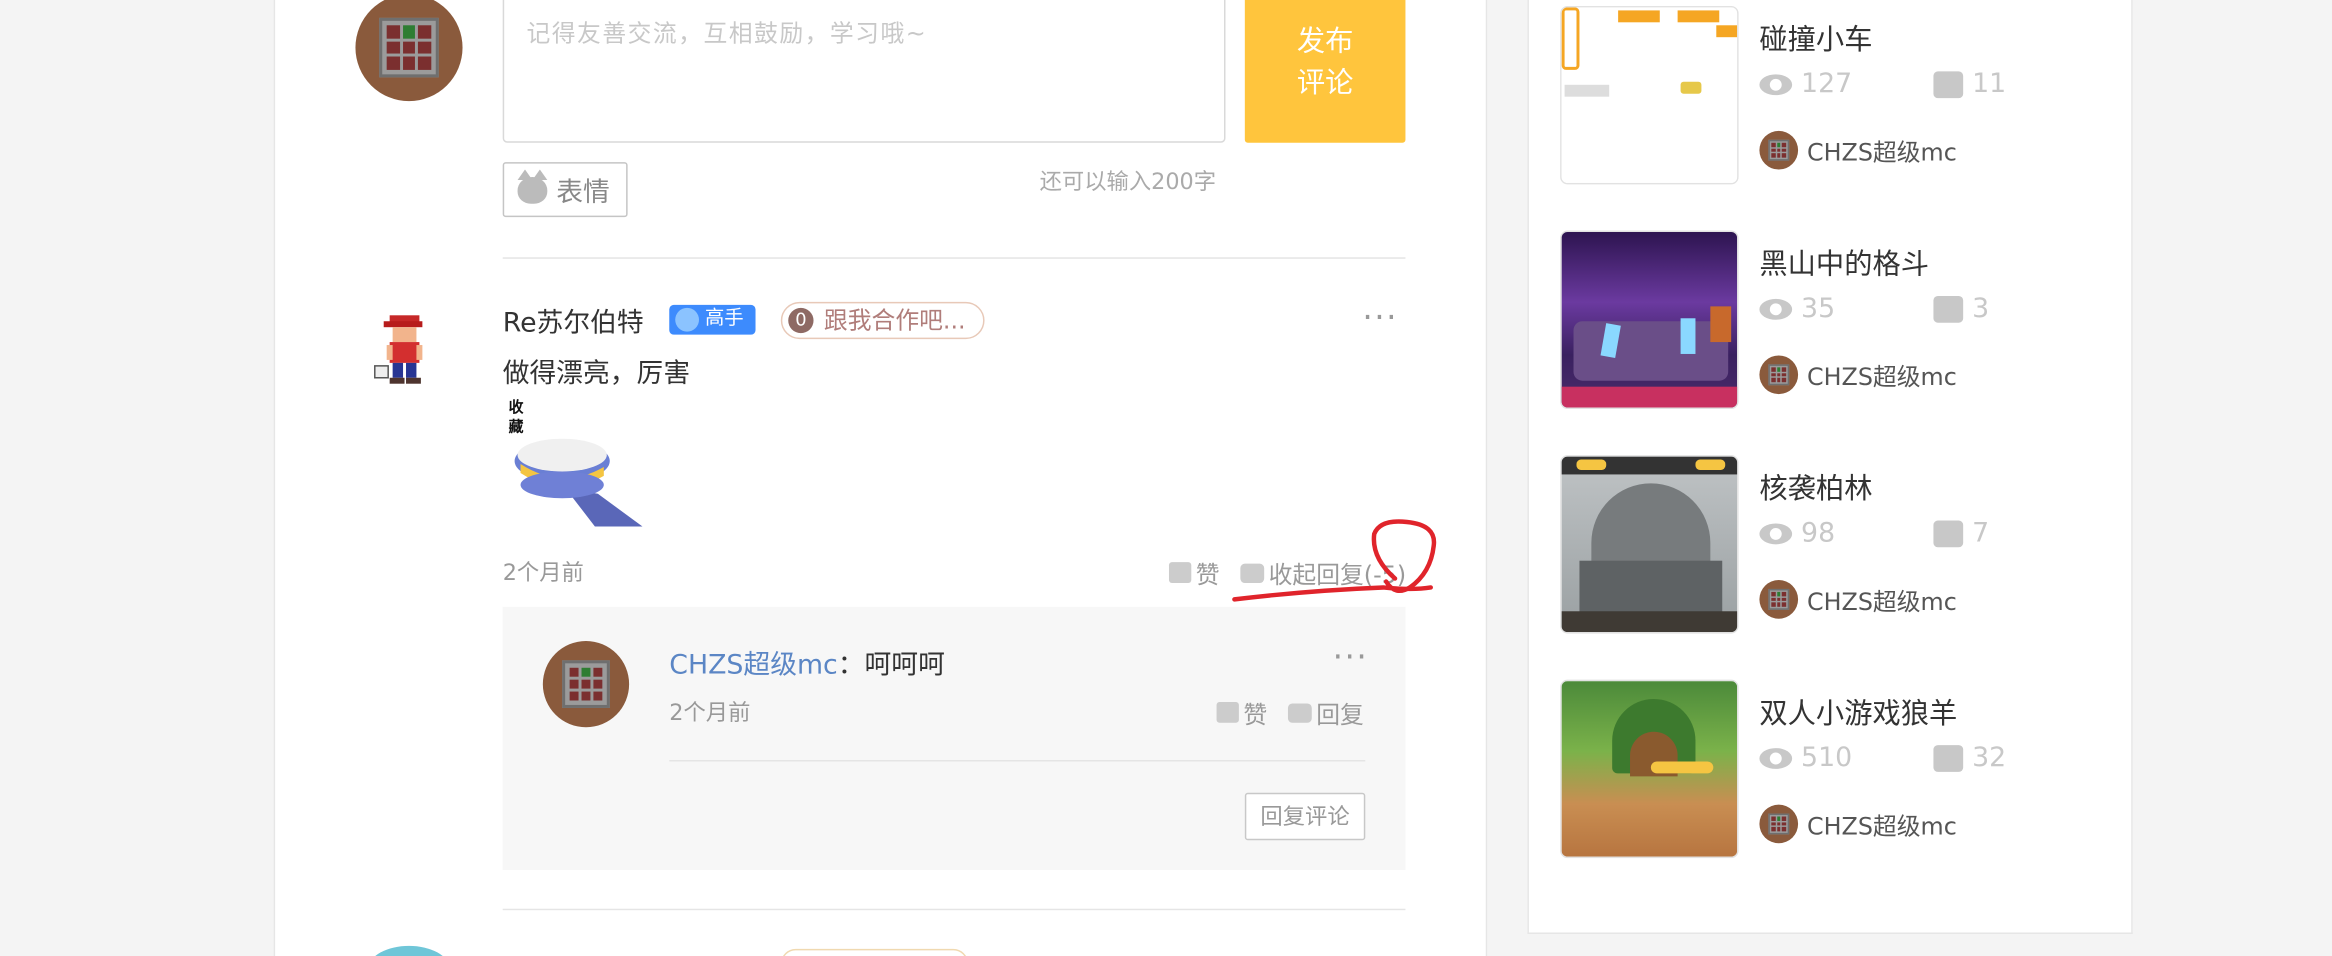 This screenshot has height=956, width=2332. I want to click on reply-comment-button: 回复评论, so click(1305, 816).